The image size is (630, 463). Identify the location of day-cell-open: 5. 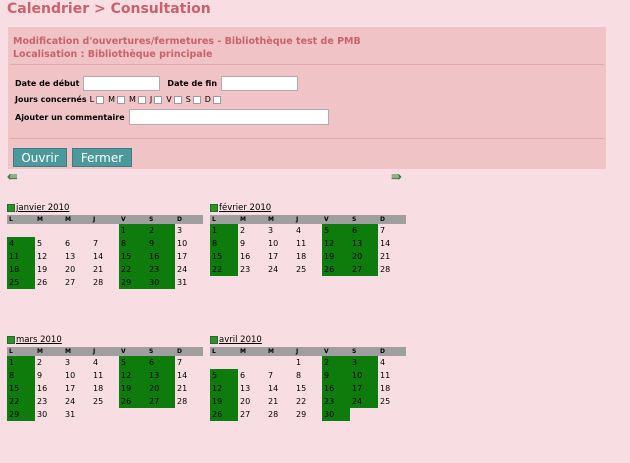
(133, 362).